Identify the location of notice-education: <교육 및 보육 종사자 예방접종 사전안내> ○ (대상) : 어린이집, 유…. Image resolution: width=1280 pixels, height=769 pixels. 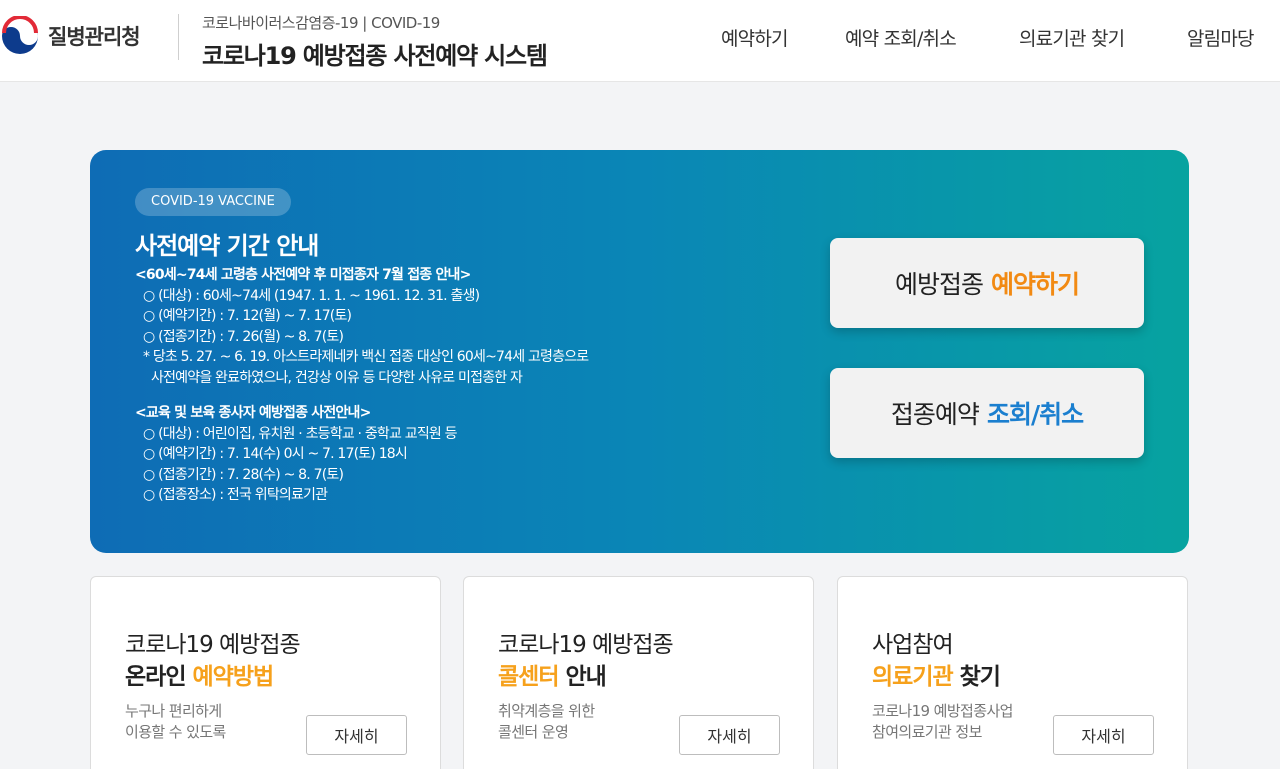
(435, 454).